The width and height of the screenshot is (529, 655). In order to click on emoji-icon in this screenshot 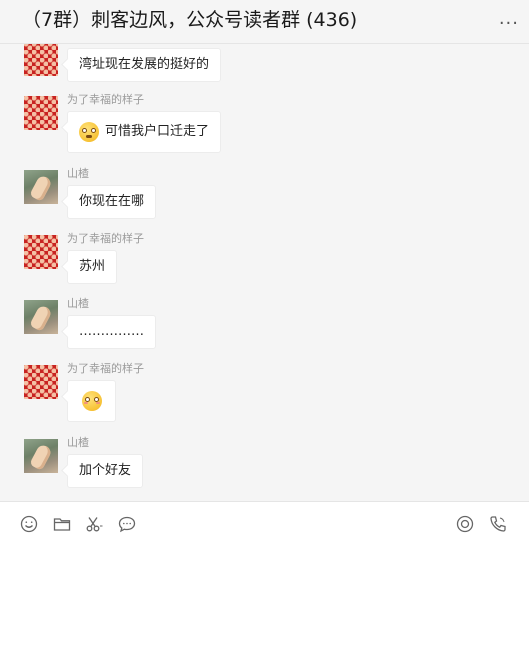, I will do `click(29, 524)`.